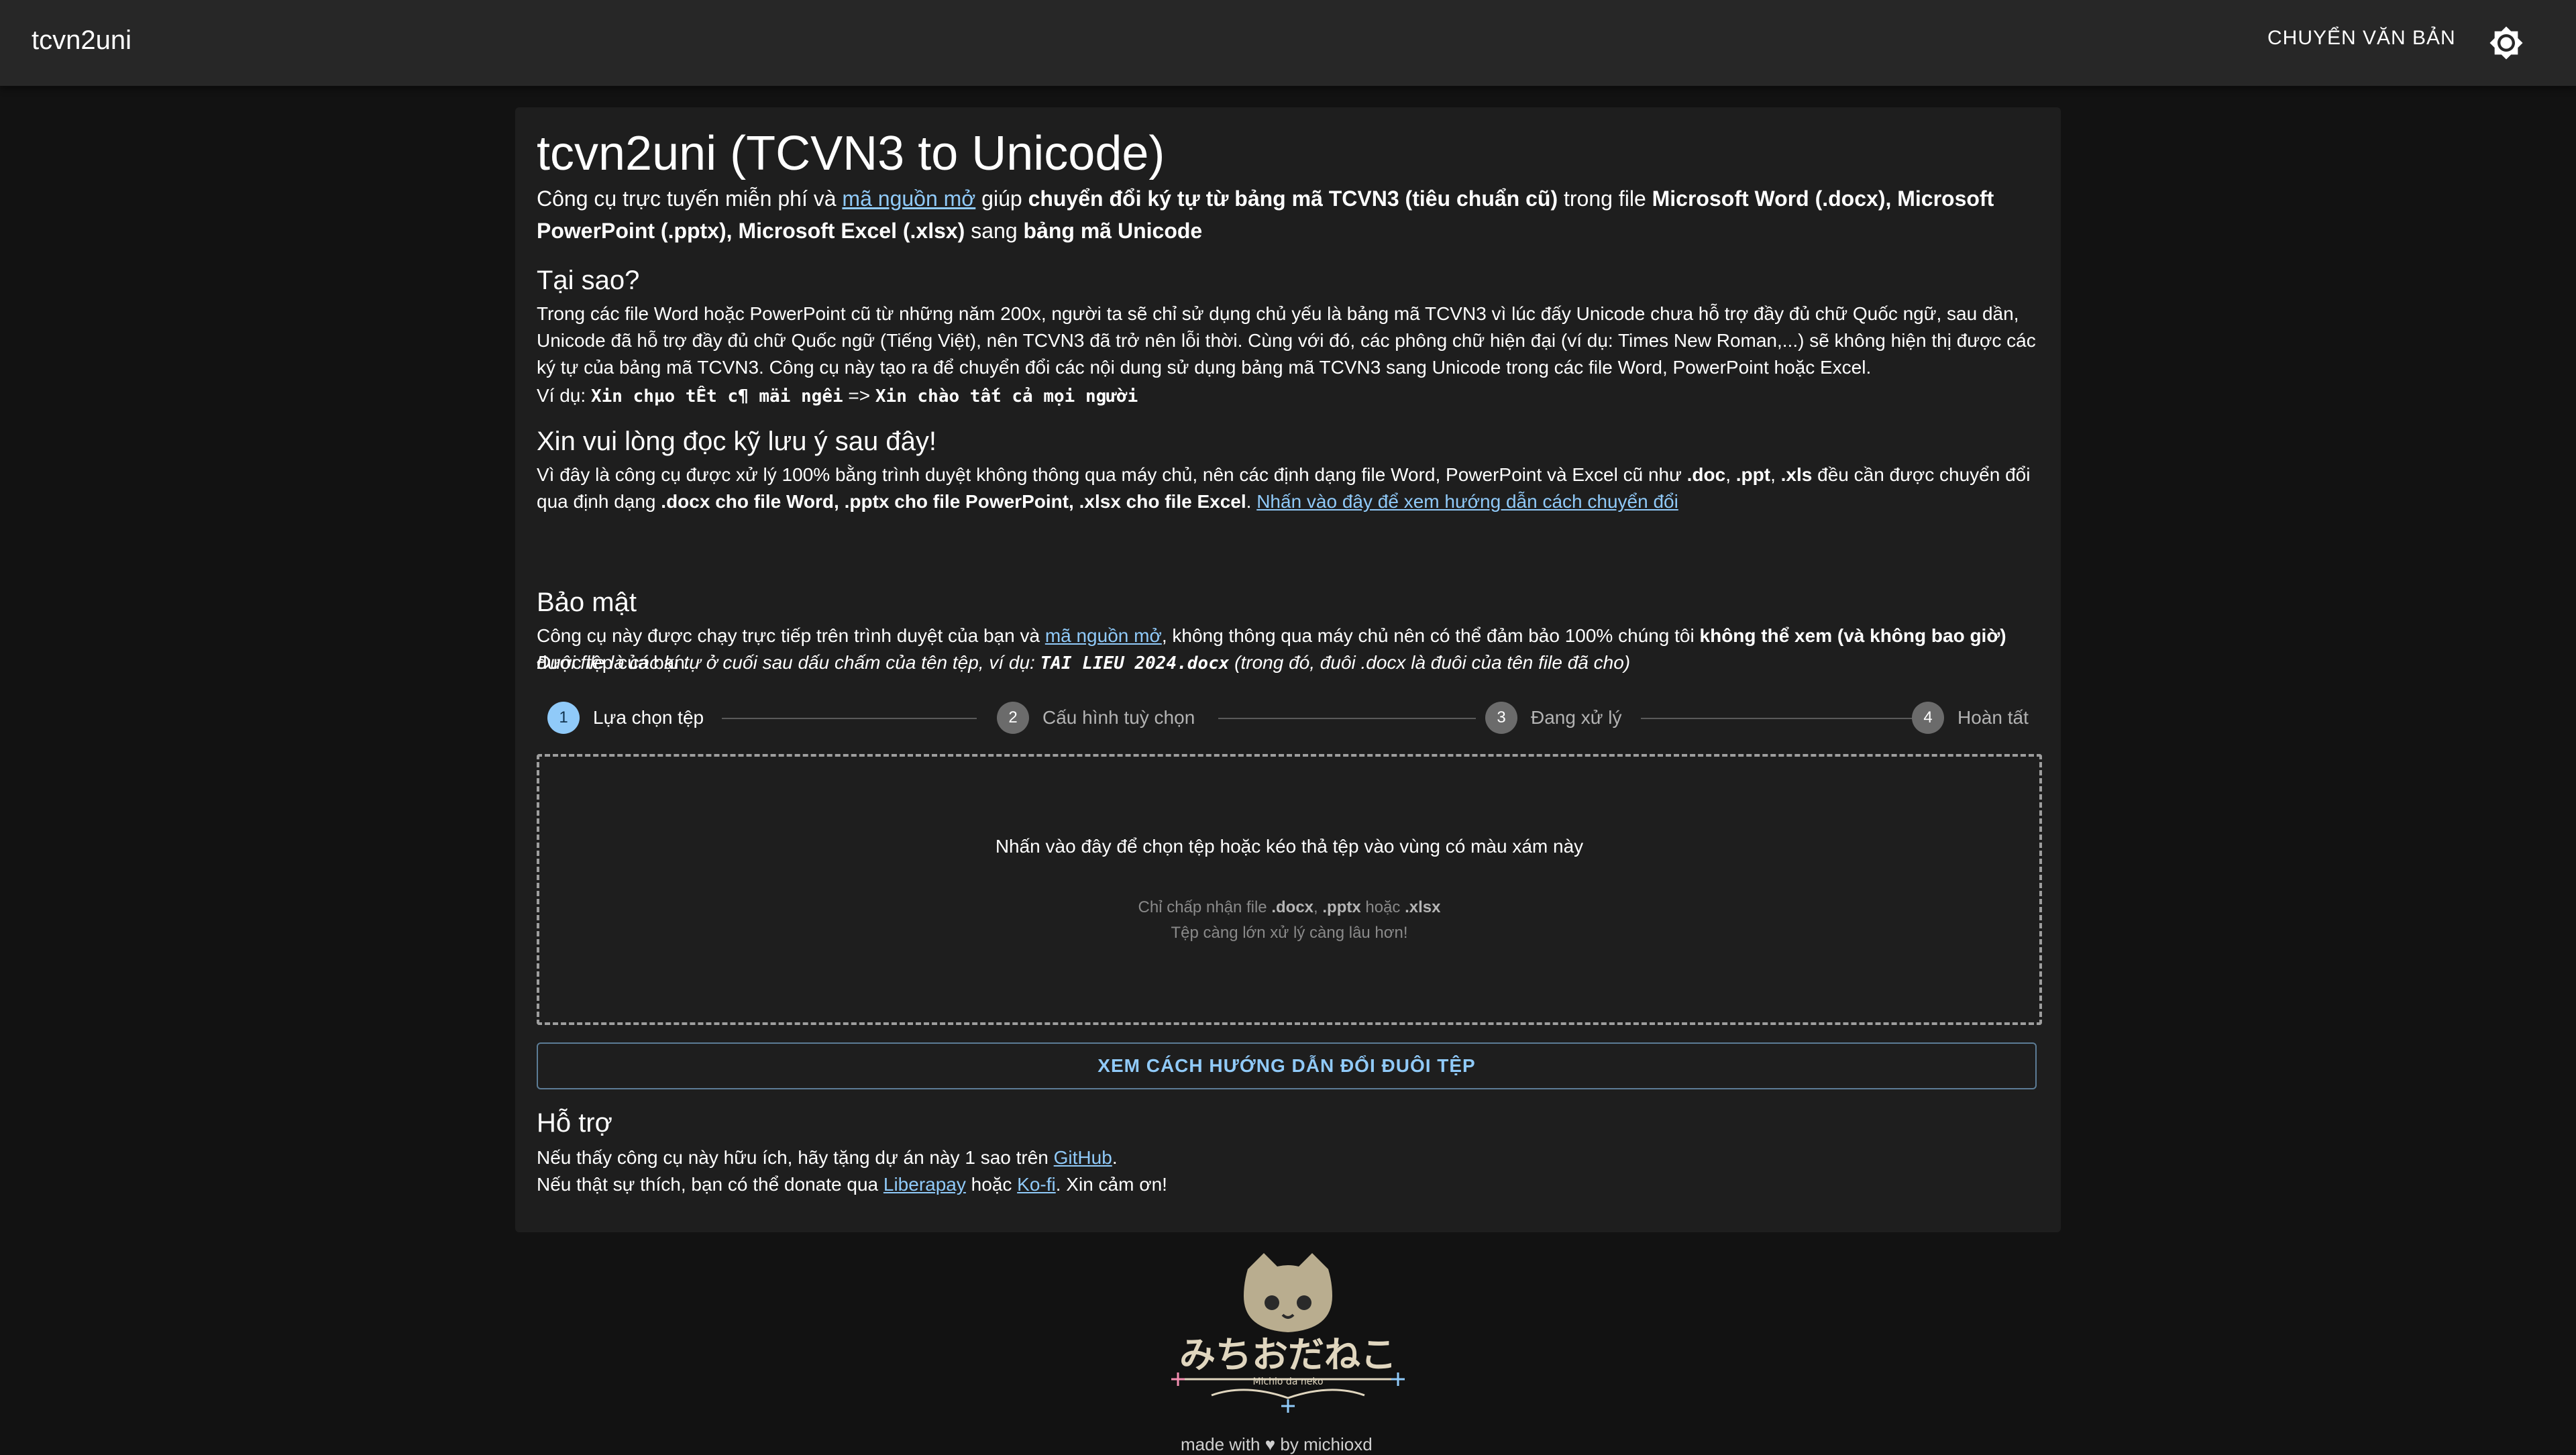 Image resolution: width=2576 pixels, height=1455 pixels. What do you see at coordinates (994, 231) in the screenshot?
I see `intro-mid3: sang` at bounding box center [994, 231].